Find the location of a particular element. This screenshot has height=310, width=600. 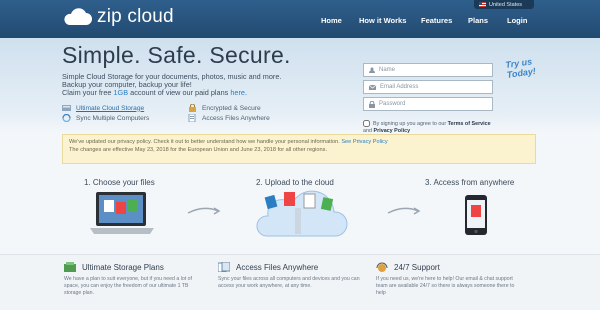

access-title: Access Files Anywhere is located at coordinates (277, 267).